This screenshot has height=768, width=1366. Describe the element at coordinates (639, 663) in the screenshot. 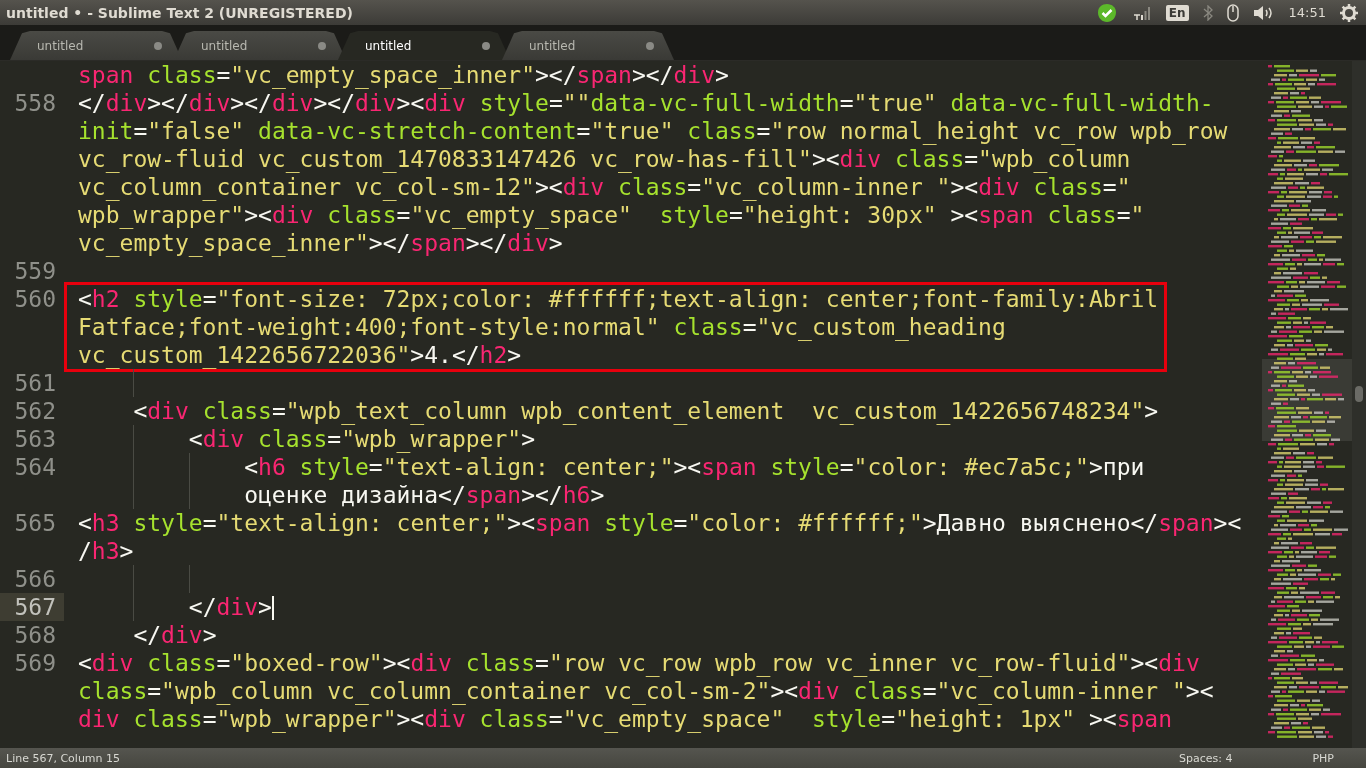

I see `code-line: <div class="boxed-row"><div class="row vc_row wpb_row vc_inner vc_row-fluid"><div` at that location.